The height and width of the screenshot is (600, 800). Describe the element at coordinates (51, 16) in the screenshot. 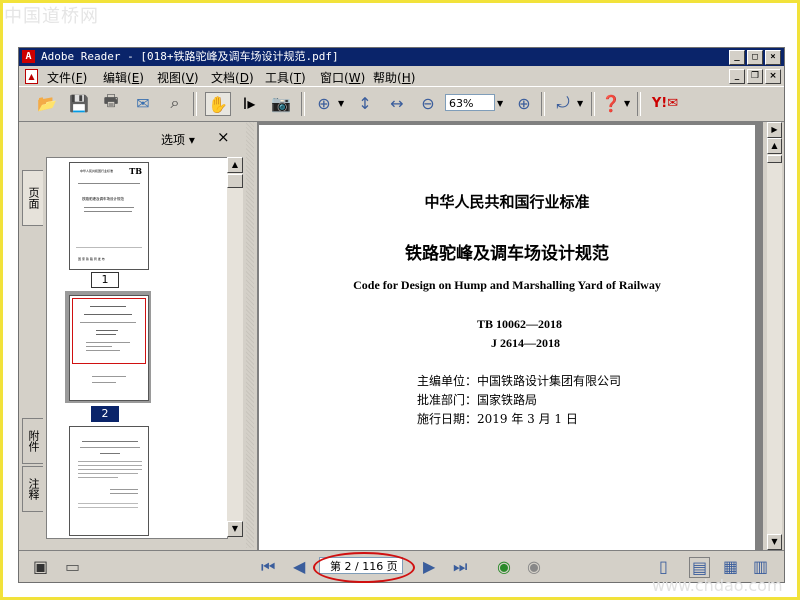

I see `watermark-top: 中国道桥网` at that location.